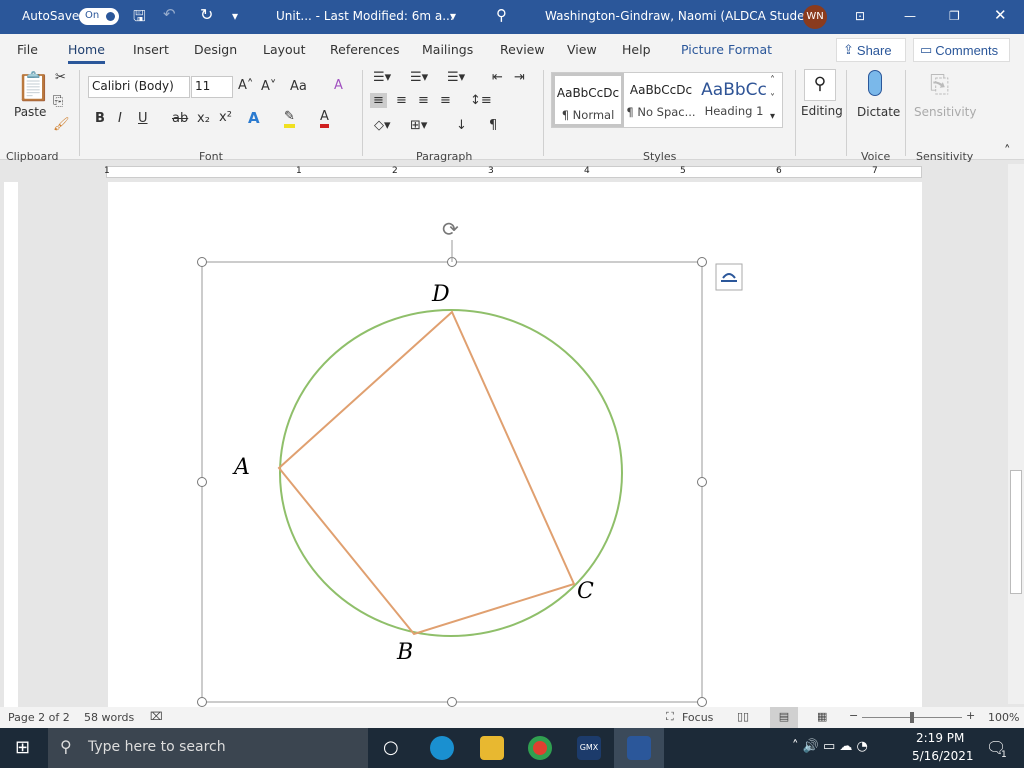 This screenshot has width=1024, height=768. I want to click on divider, so click(905, 113).